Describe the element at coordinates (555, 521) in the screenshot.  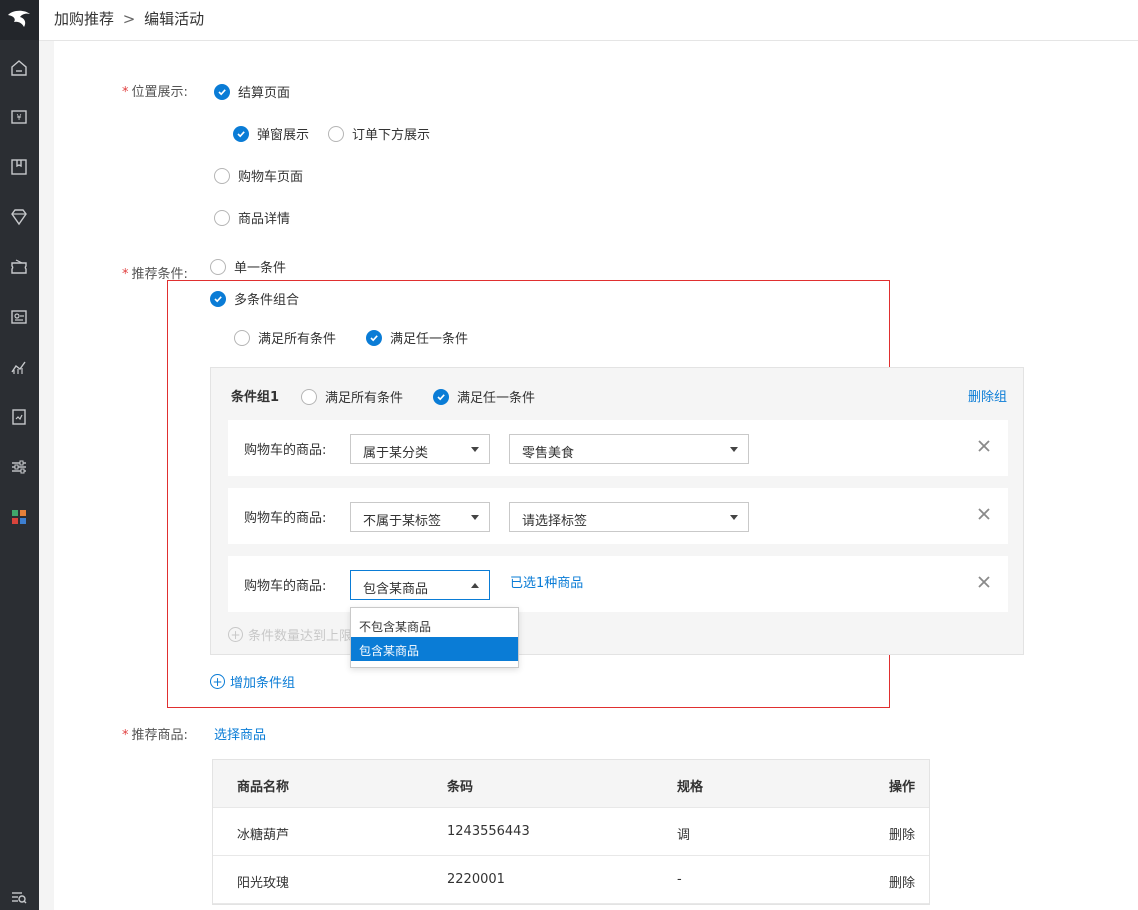
I see `select-value: 请选择标签` at that location.